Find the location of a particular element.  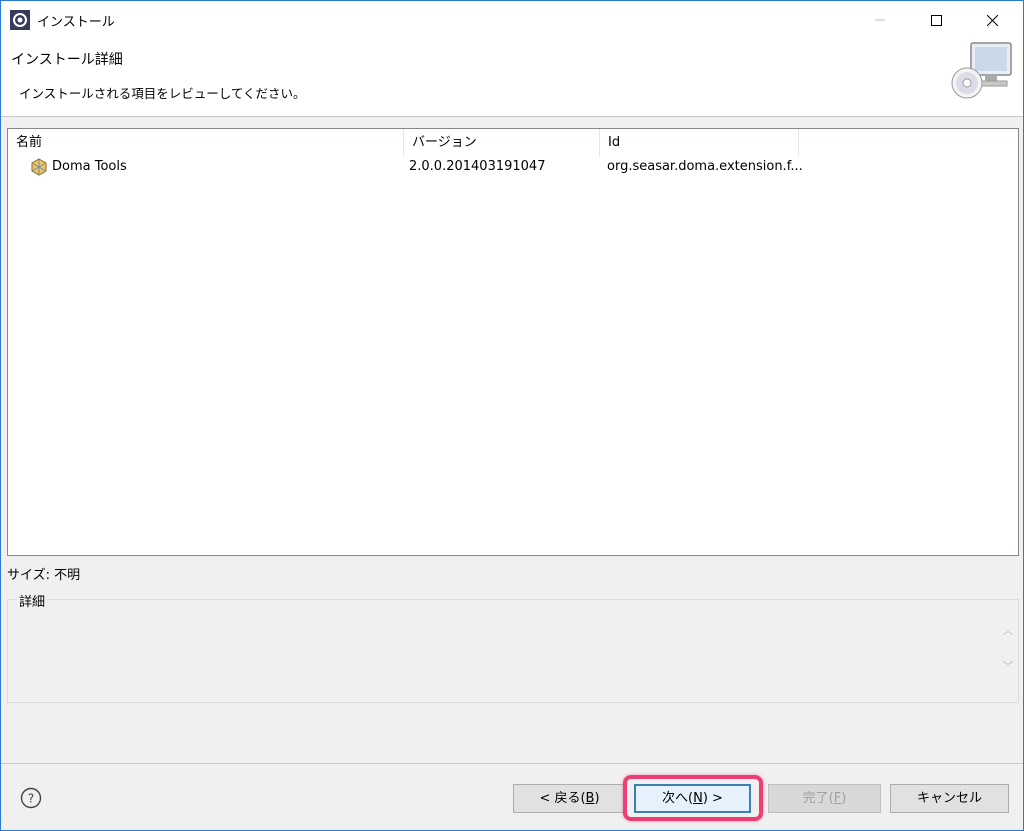

page-description: インストールされる項目をレビューしてください。 is located at coordinates (162, 93).